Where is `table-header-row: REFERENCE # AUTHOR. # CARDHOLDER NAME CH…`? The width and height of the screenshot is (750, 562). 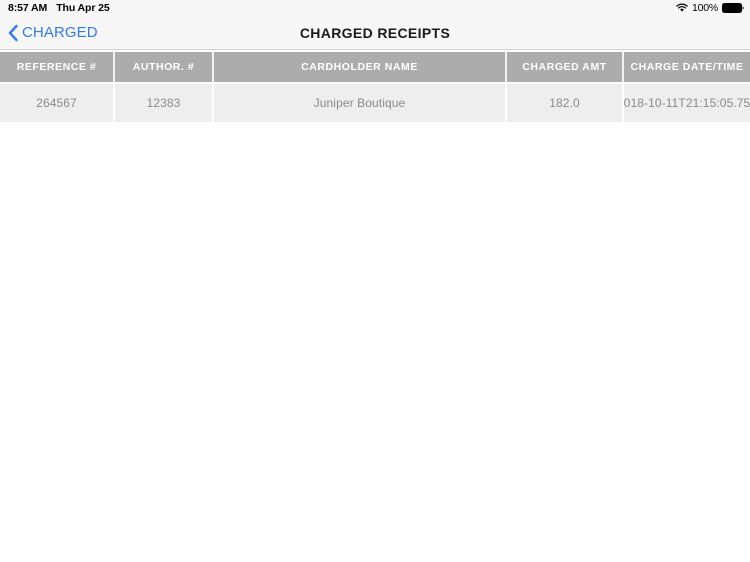
table-header-row: REFERENCE # AUTHOR. # CARDHOLDER NAME CH… is located at coordinates (375, 67).